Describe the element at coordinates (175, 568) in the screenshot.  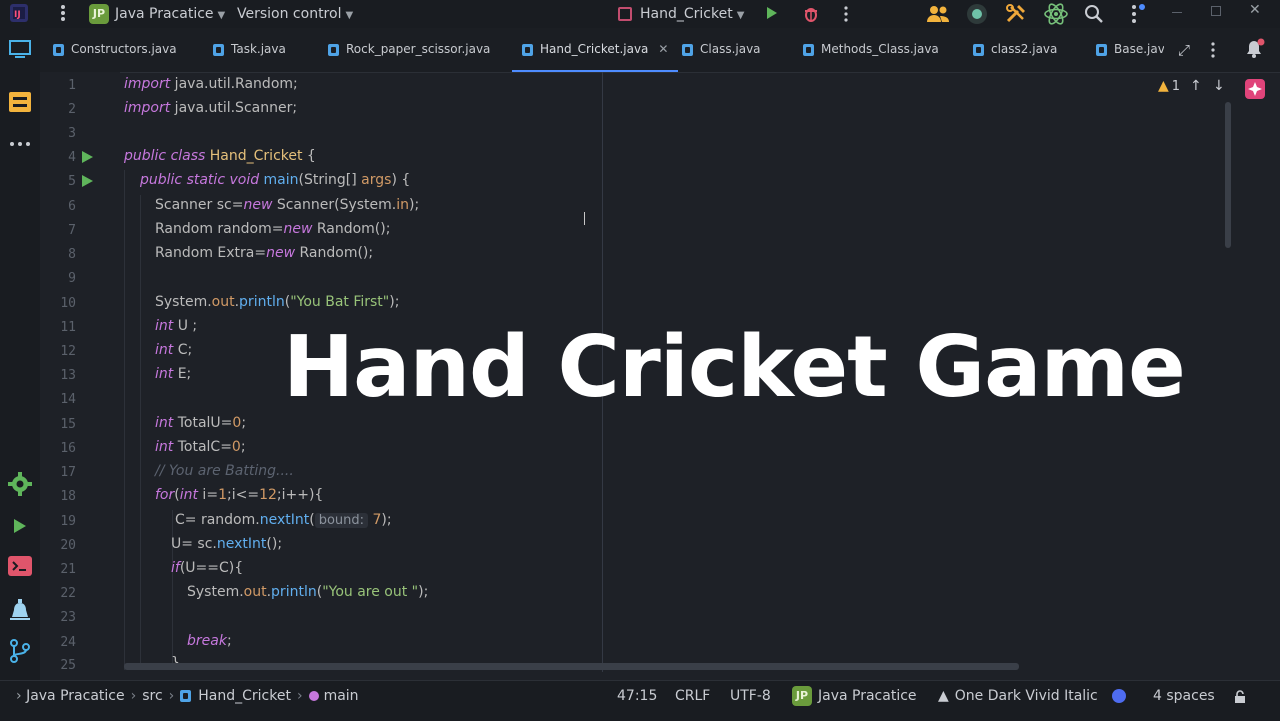
I see `keyword: if` at that location.